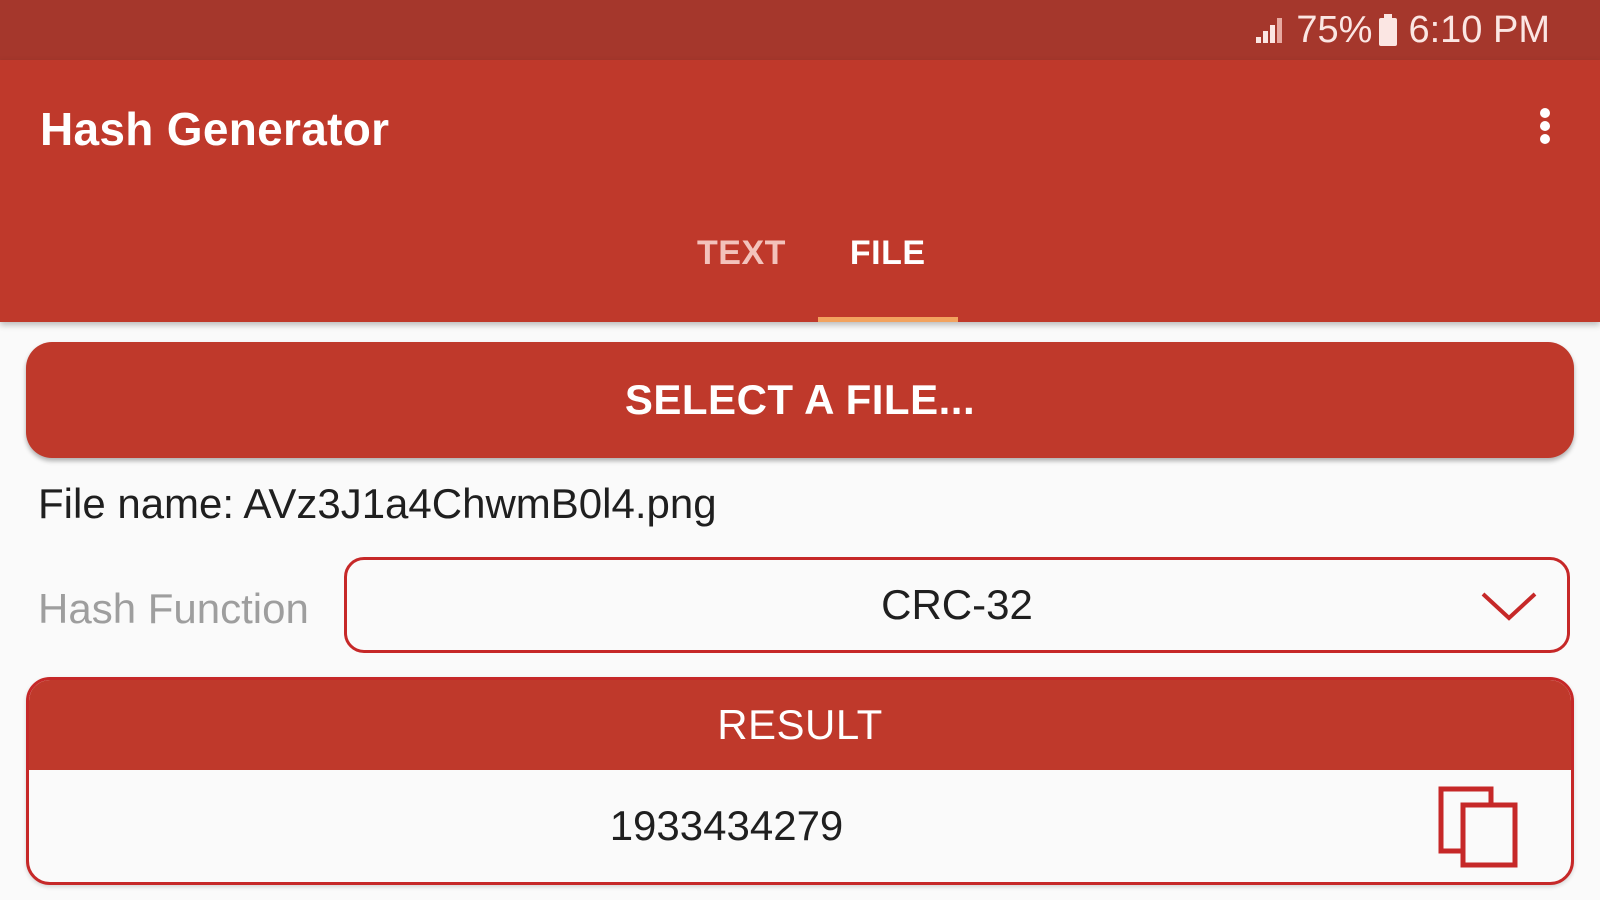  I want to click on battery-percent: 75%, so click(1334, 29).